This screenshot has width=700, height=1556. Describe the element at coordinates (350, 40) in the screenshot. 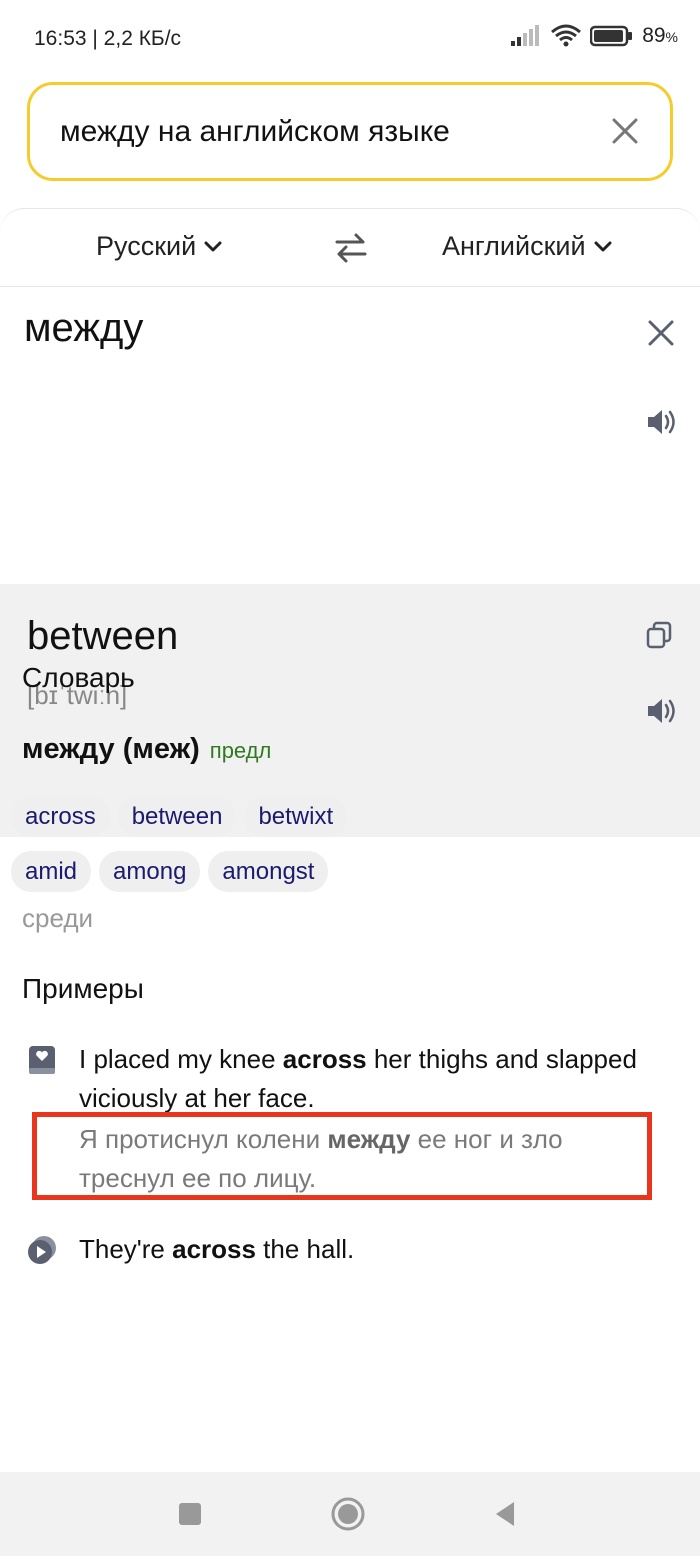

I see `status-bar: 16:53 | 2,2 КБ/с 89%` at that location.